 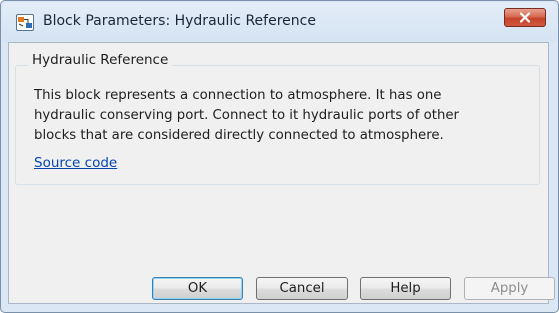 I want to click on close-icon, so click(x=525, y=17).